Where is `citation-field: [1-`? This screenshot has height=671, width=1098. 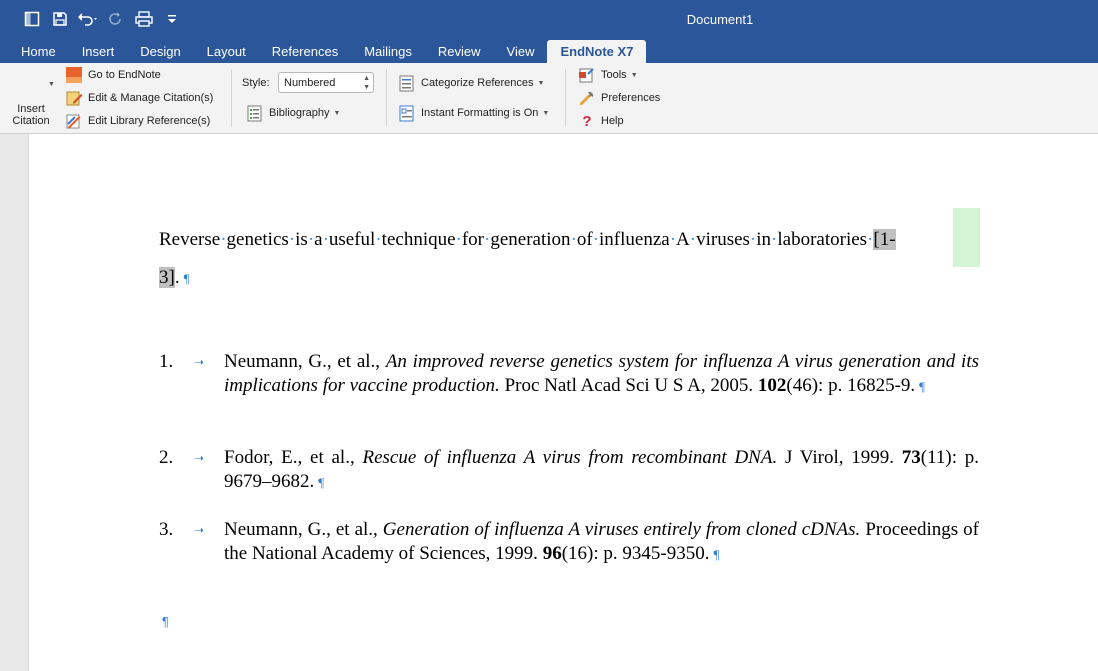
citation-field: [1- is located at coordinates (884, 239).